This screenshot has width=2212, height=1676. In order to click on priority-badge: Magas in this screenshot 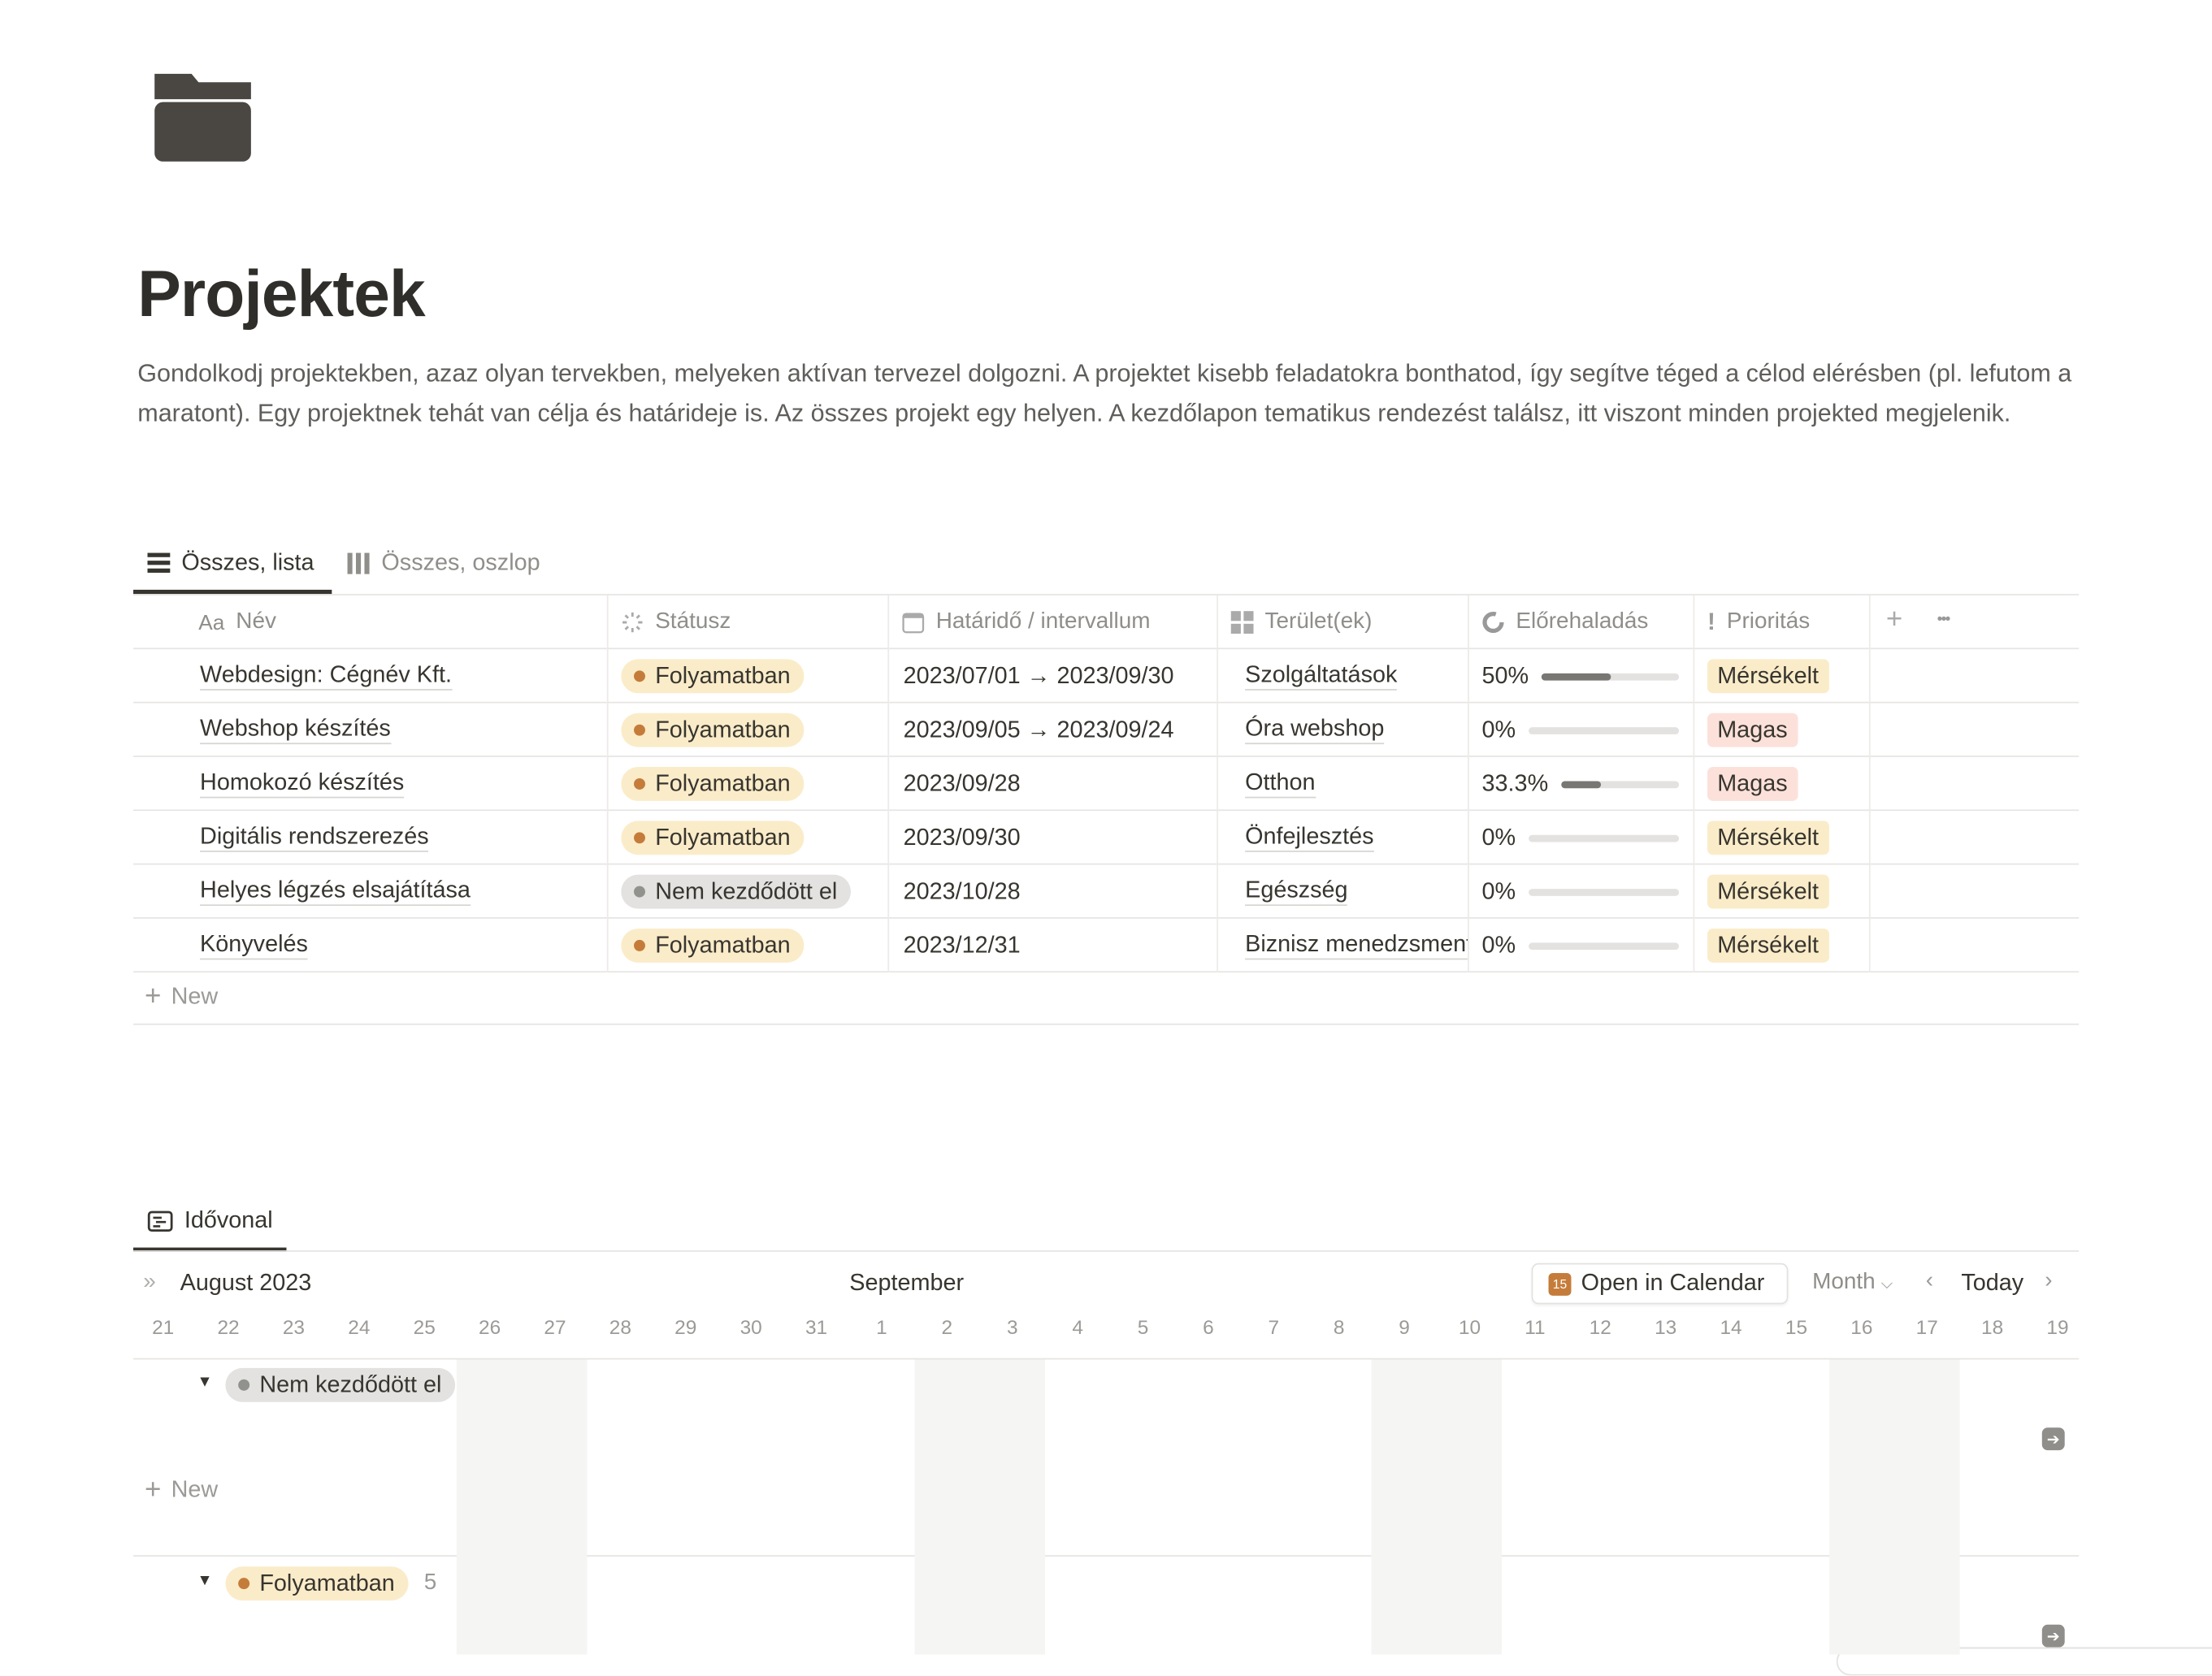, I will do `click(1752, 729)`.